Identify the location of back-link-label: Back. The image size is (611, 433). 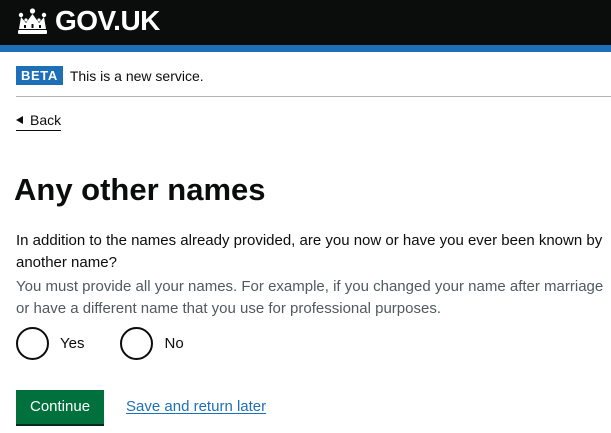
(46, 120).